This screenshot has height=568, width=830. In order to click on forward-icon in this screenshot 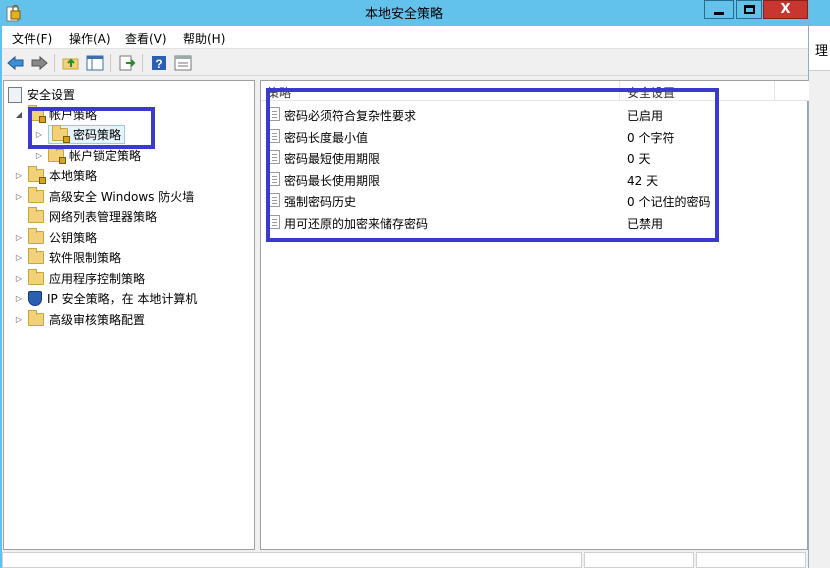, I will do `click(39, 63)`.